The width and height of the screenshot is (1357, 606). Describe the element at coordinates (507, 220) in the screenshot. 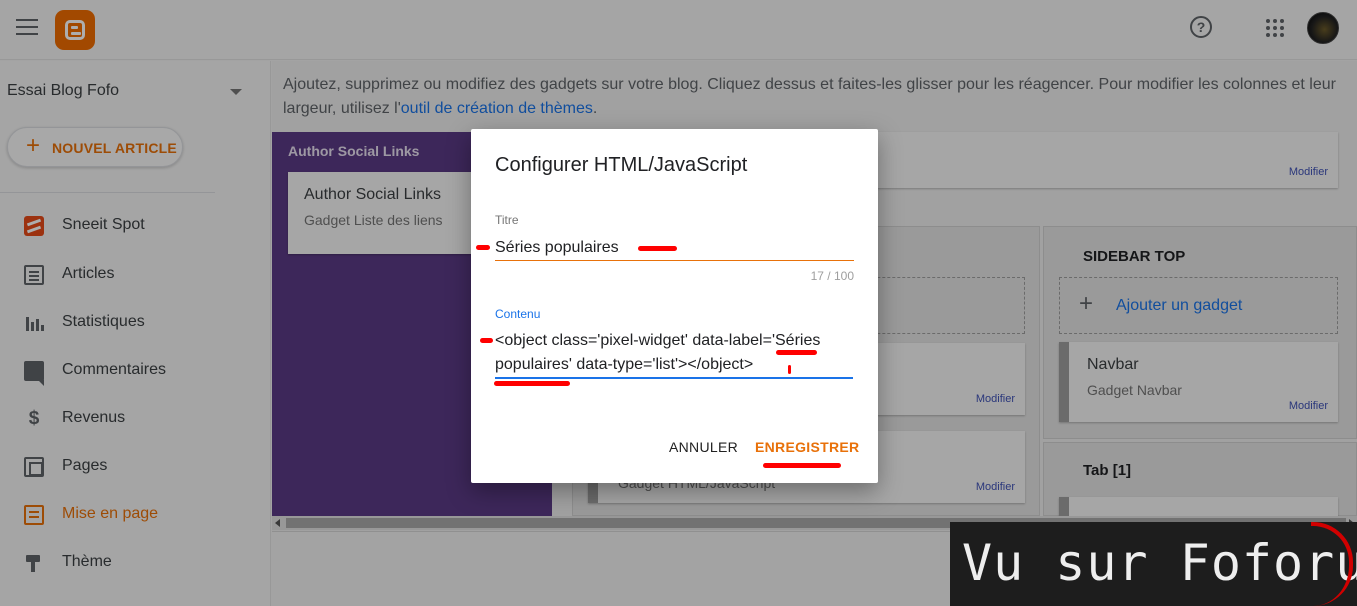

I see `title-field-label: Titre` at that location.